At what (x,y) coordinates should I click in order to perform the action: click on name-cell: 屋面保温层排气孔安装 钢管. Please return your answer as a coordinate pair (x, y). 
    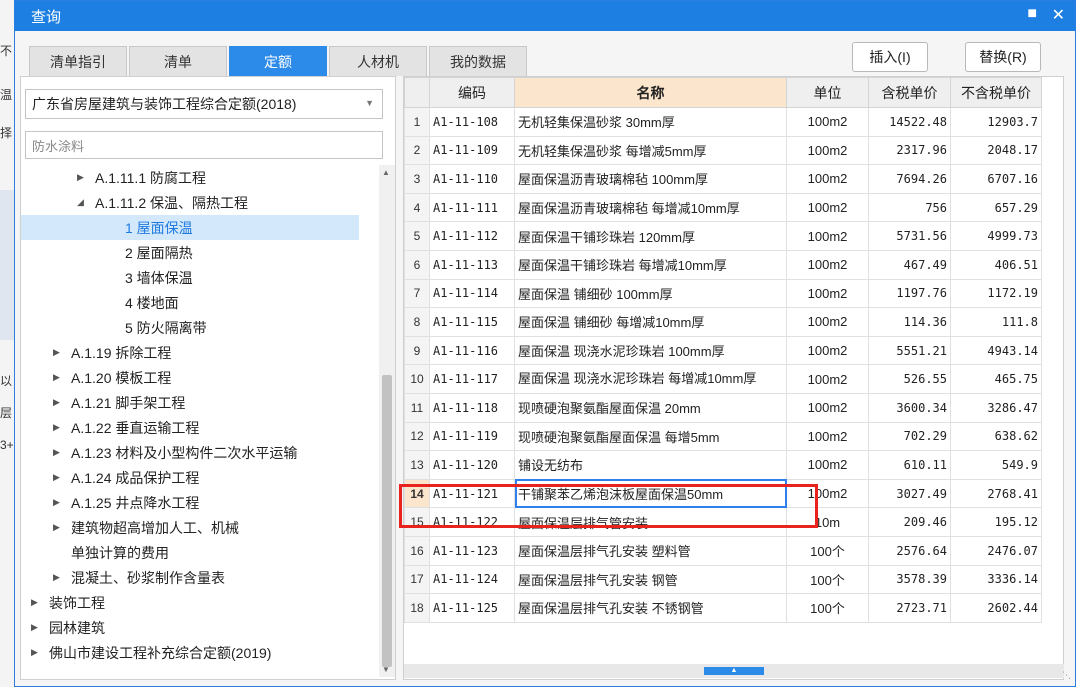
    Looking at the image, I should click on (650, 579).